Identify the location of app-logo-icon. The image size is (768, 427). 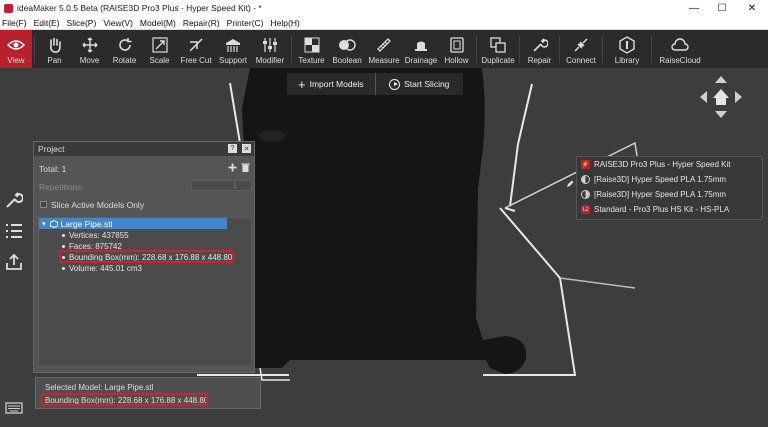
(8, 8).